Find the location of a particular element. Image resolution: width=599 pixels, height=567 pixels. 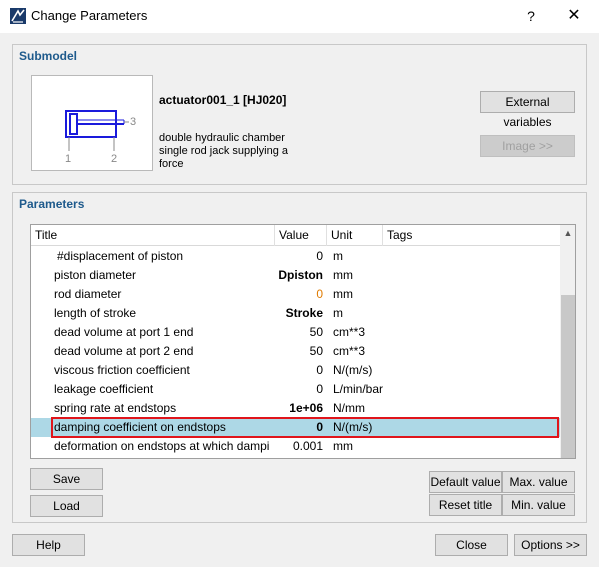

app-icon is located at coordinates (18, 16).